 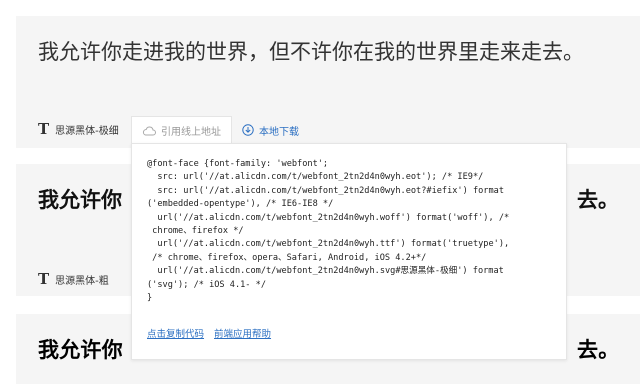 What do you see at coordinates (311, 52) in the screenshot?
I see `font-sample-text: 我允许你走进我的世界，但不许你在我的世界里走来走去。` at bounding box center [311, 52].